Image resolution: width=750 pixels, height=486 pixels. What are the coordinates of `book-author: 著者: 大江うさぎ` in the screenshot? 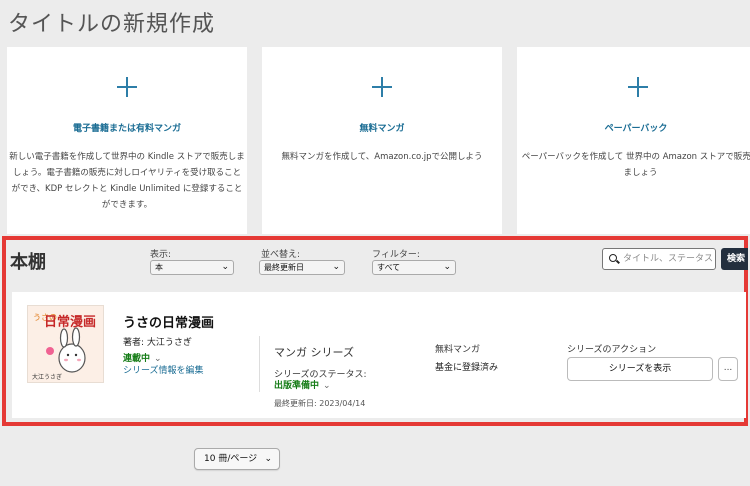 It's located at (157, 343).